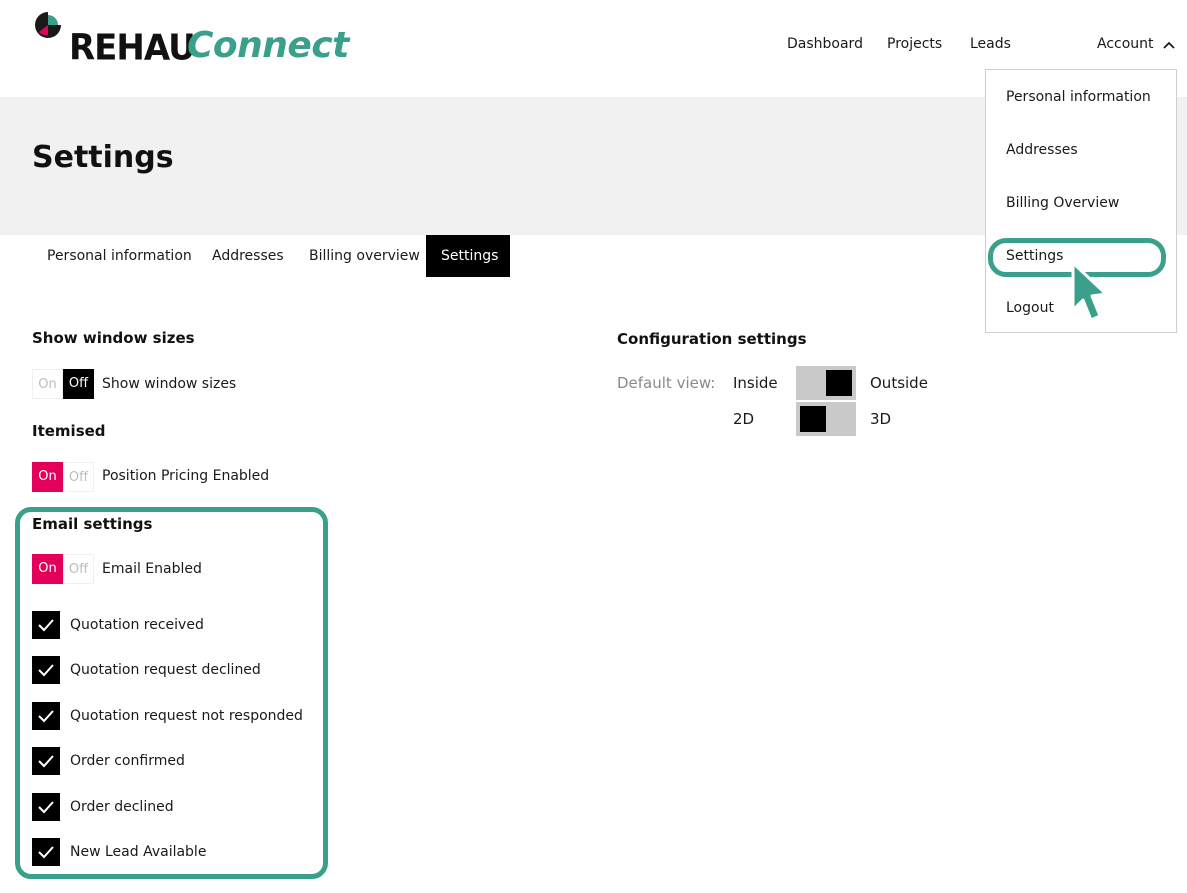  What do you see at coordinates (744, 419) in the screenshot?
I see `dimension-2d-label: 2D` at bounding box center [744, 419].